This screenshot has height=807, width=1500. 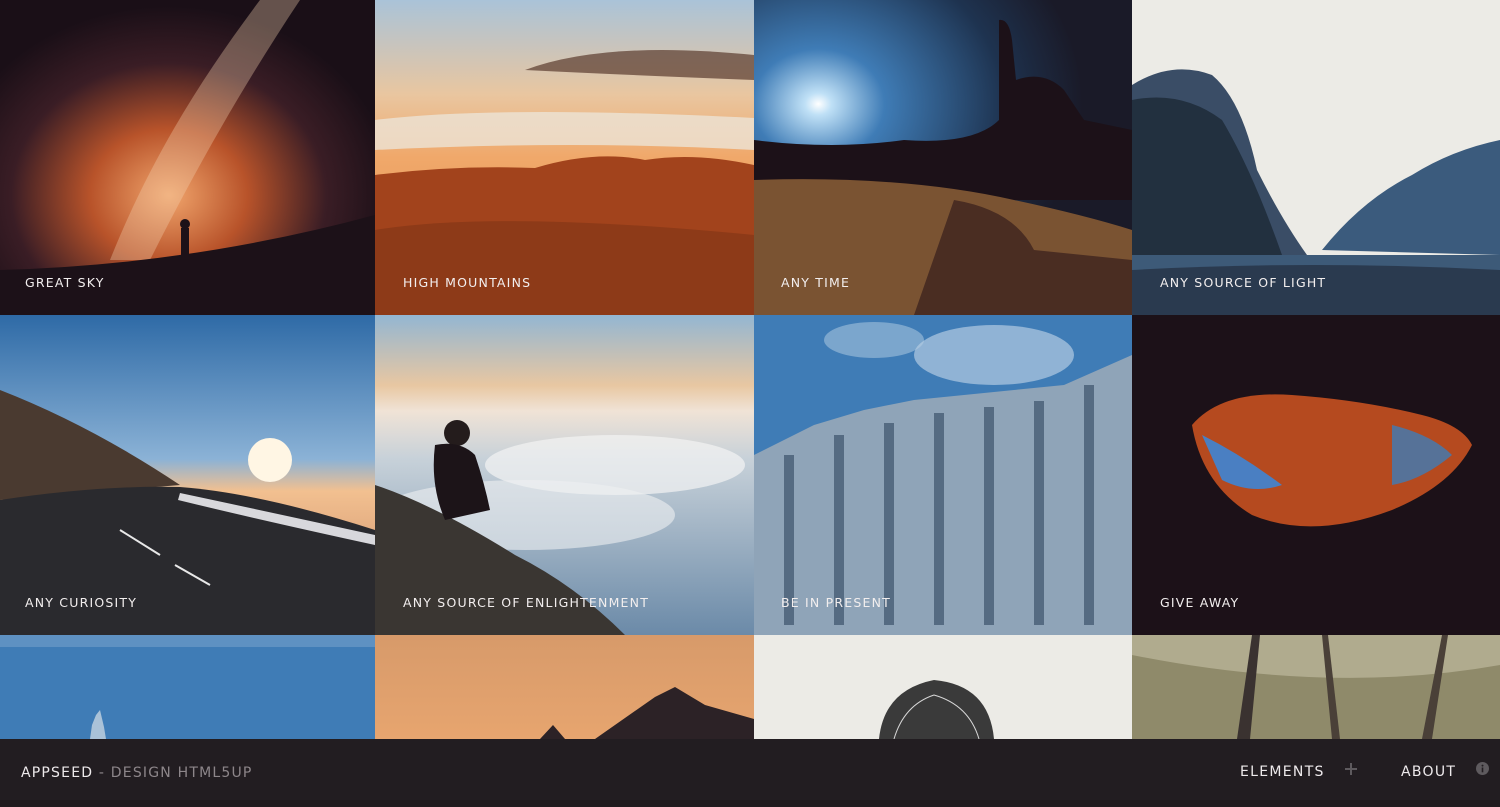 I want to click on gallery-item-any-source-of-light: Any Source of Light, so click(x=1316, y=157).